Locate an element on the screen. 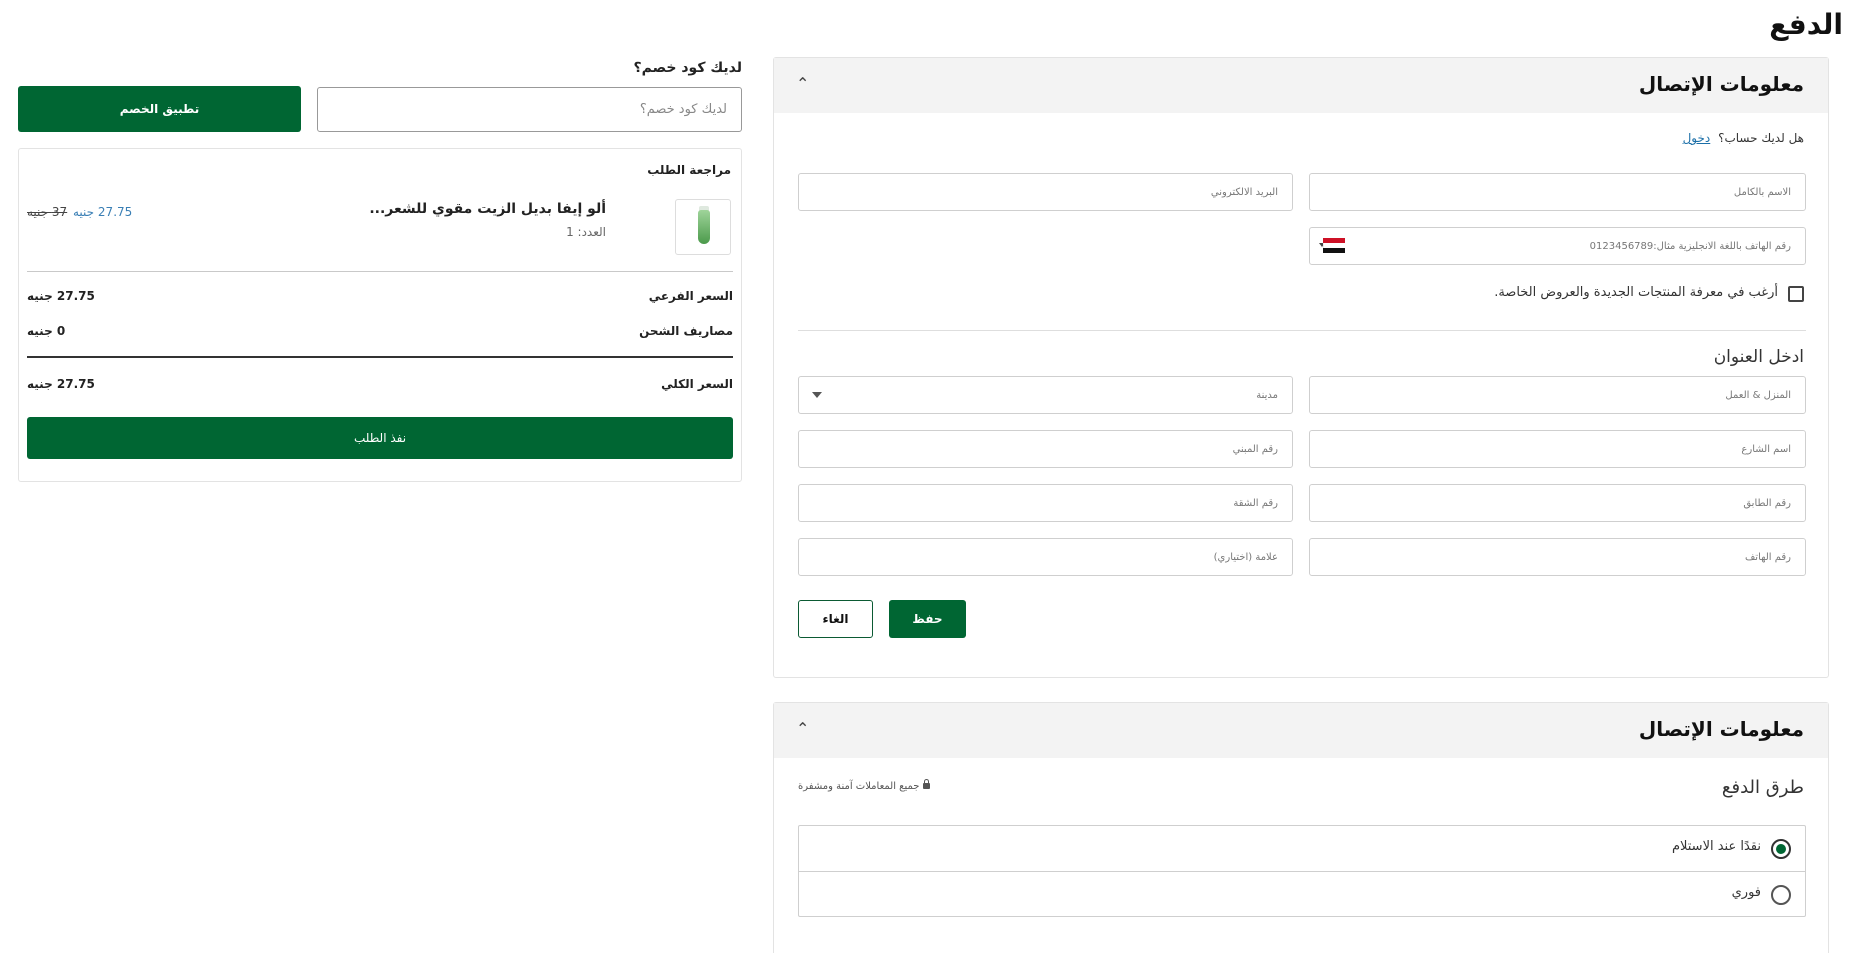 Image resolution: width=1849 pixels, height=953 pixels. landmark-field is located at coordinates (1045, 557).